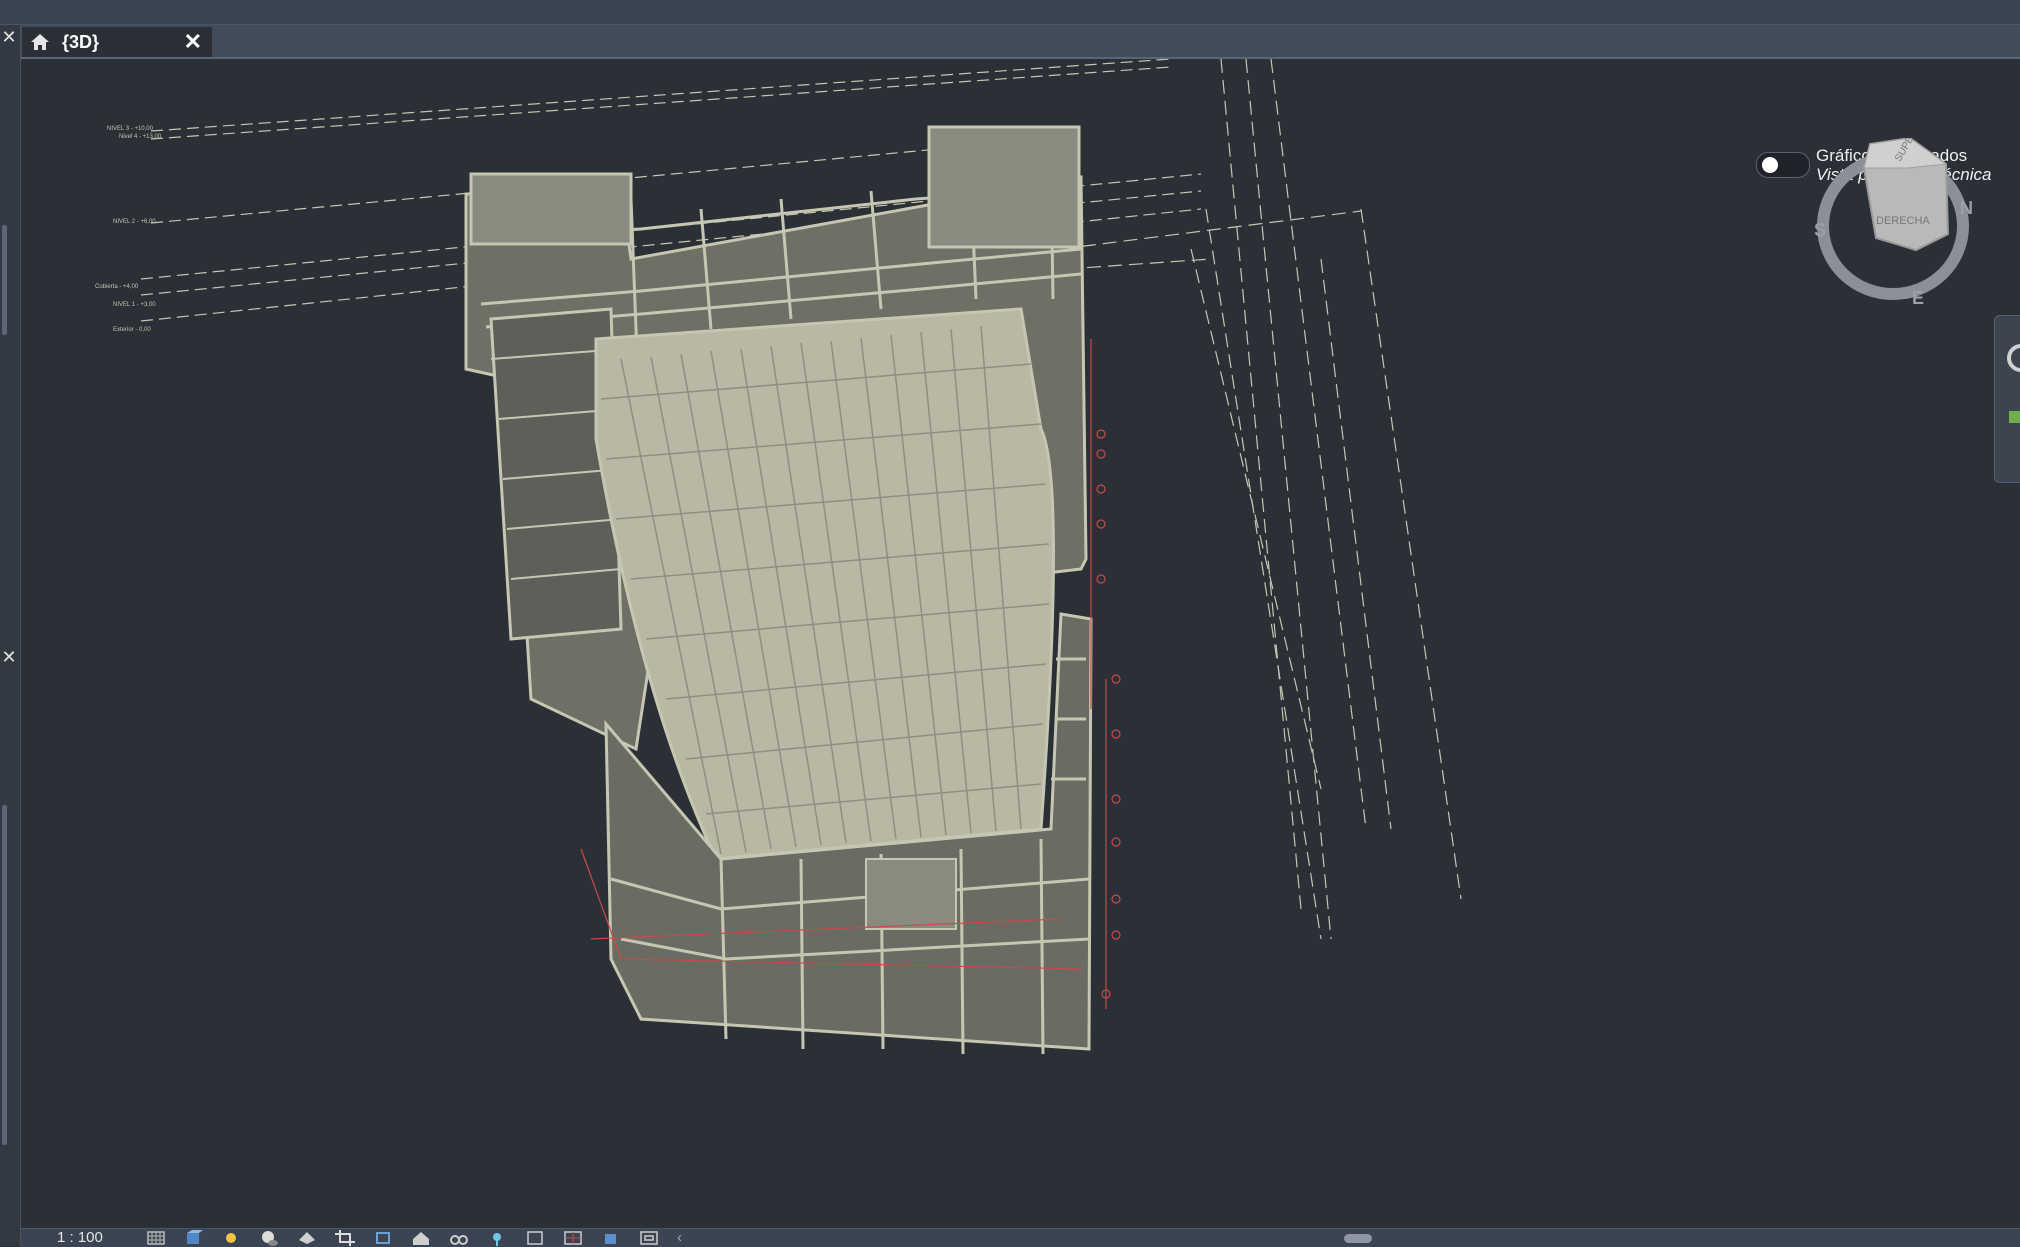  Describe the element at coordinates (140, 137) in the screenshot. I see `level-label: Nivel 4 - +13,00` at that location.